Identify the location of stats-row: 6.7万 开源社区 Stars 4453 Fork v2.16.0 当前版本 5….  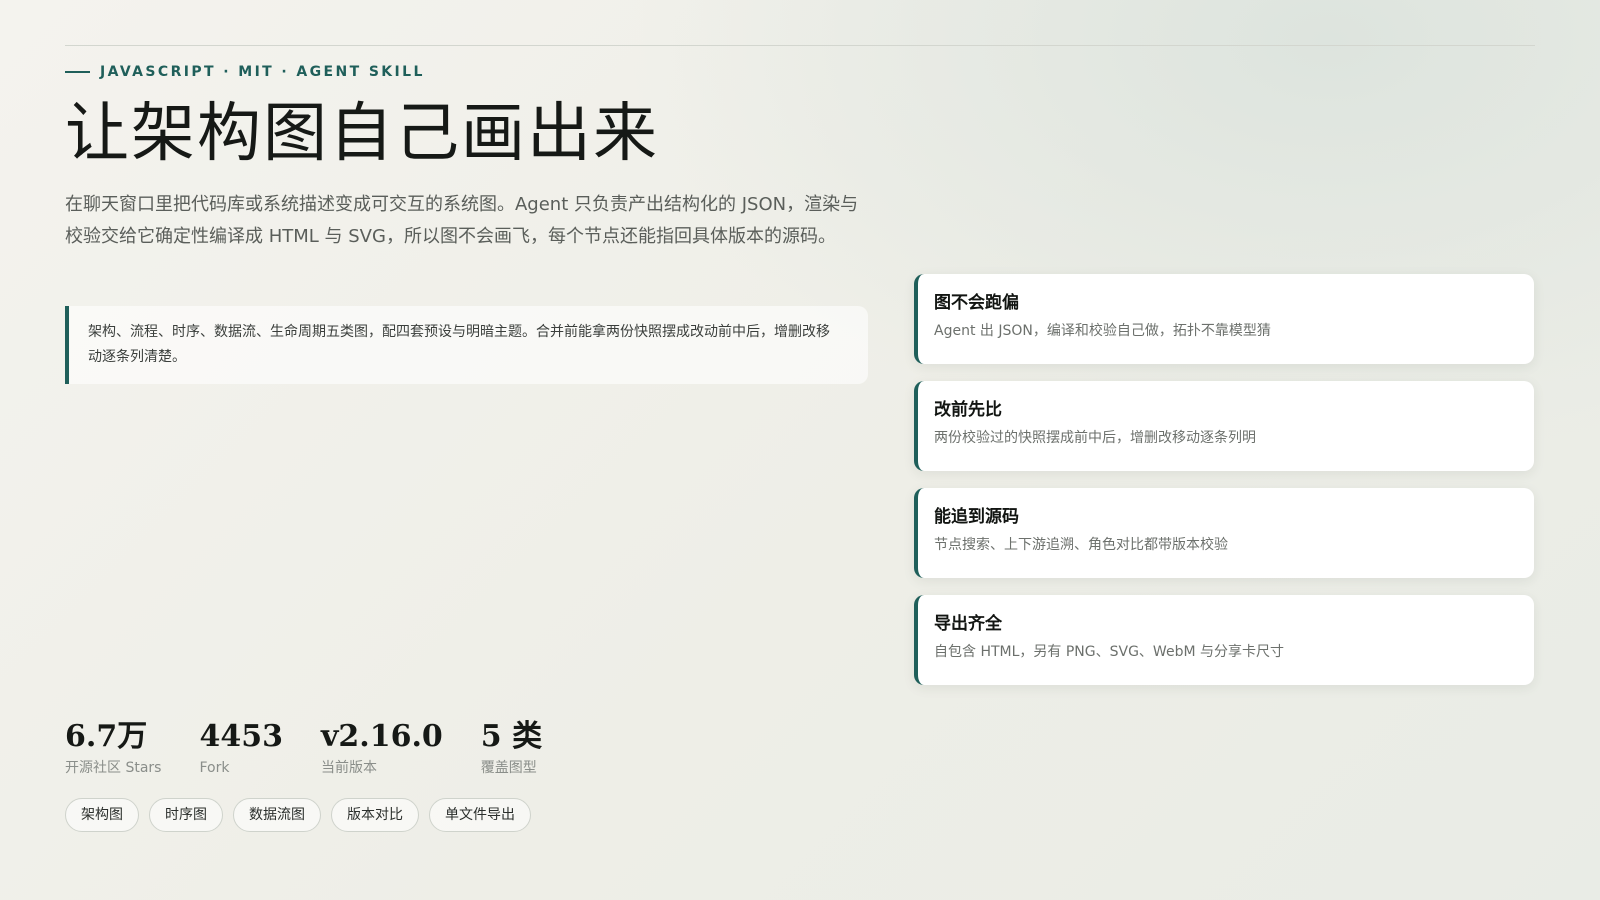
(322, 748).